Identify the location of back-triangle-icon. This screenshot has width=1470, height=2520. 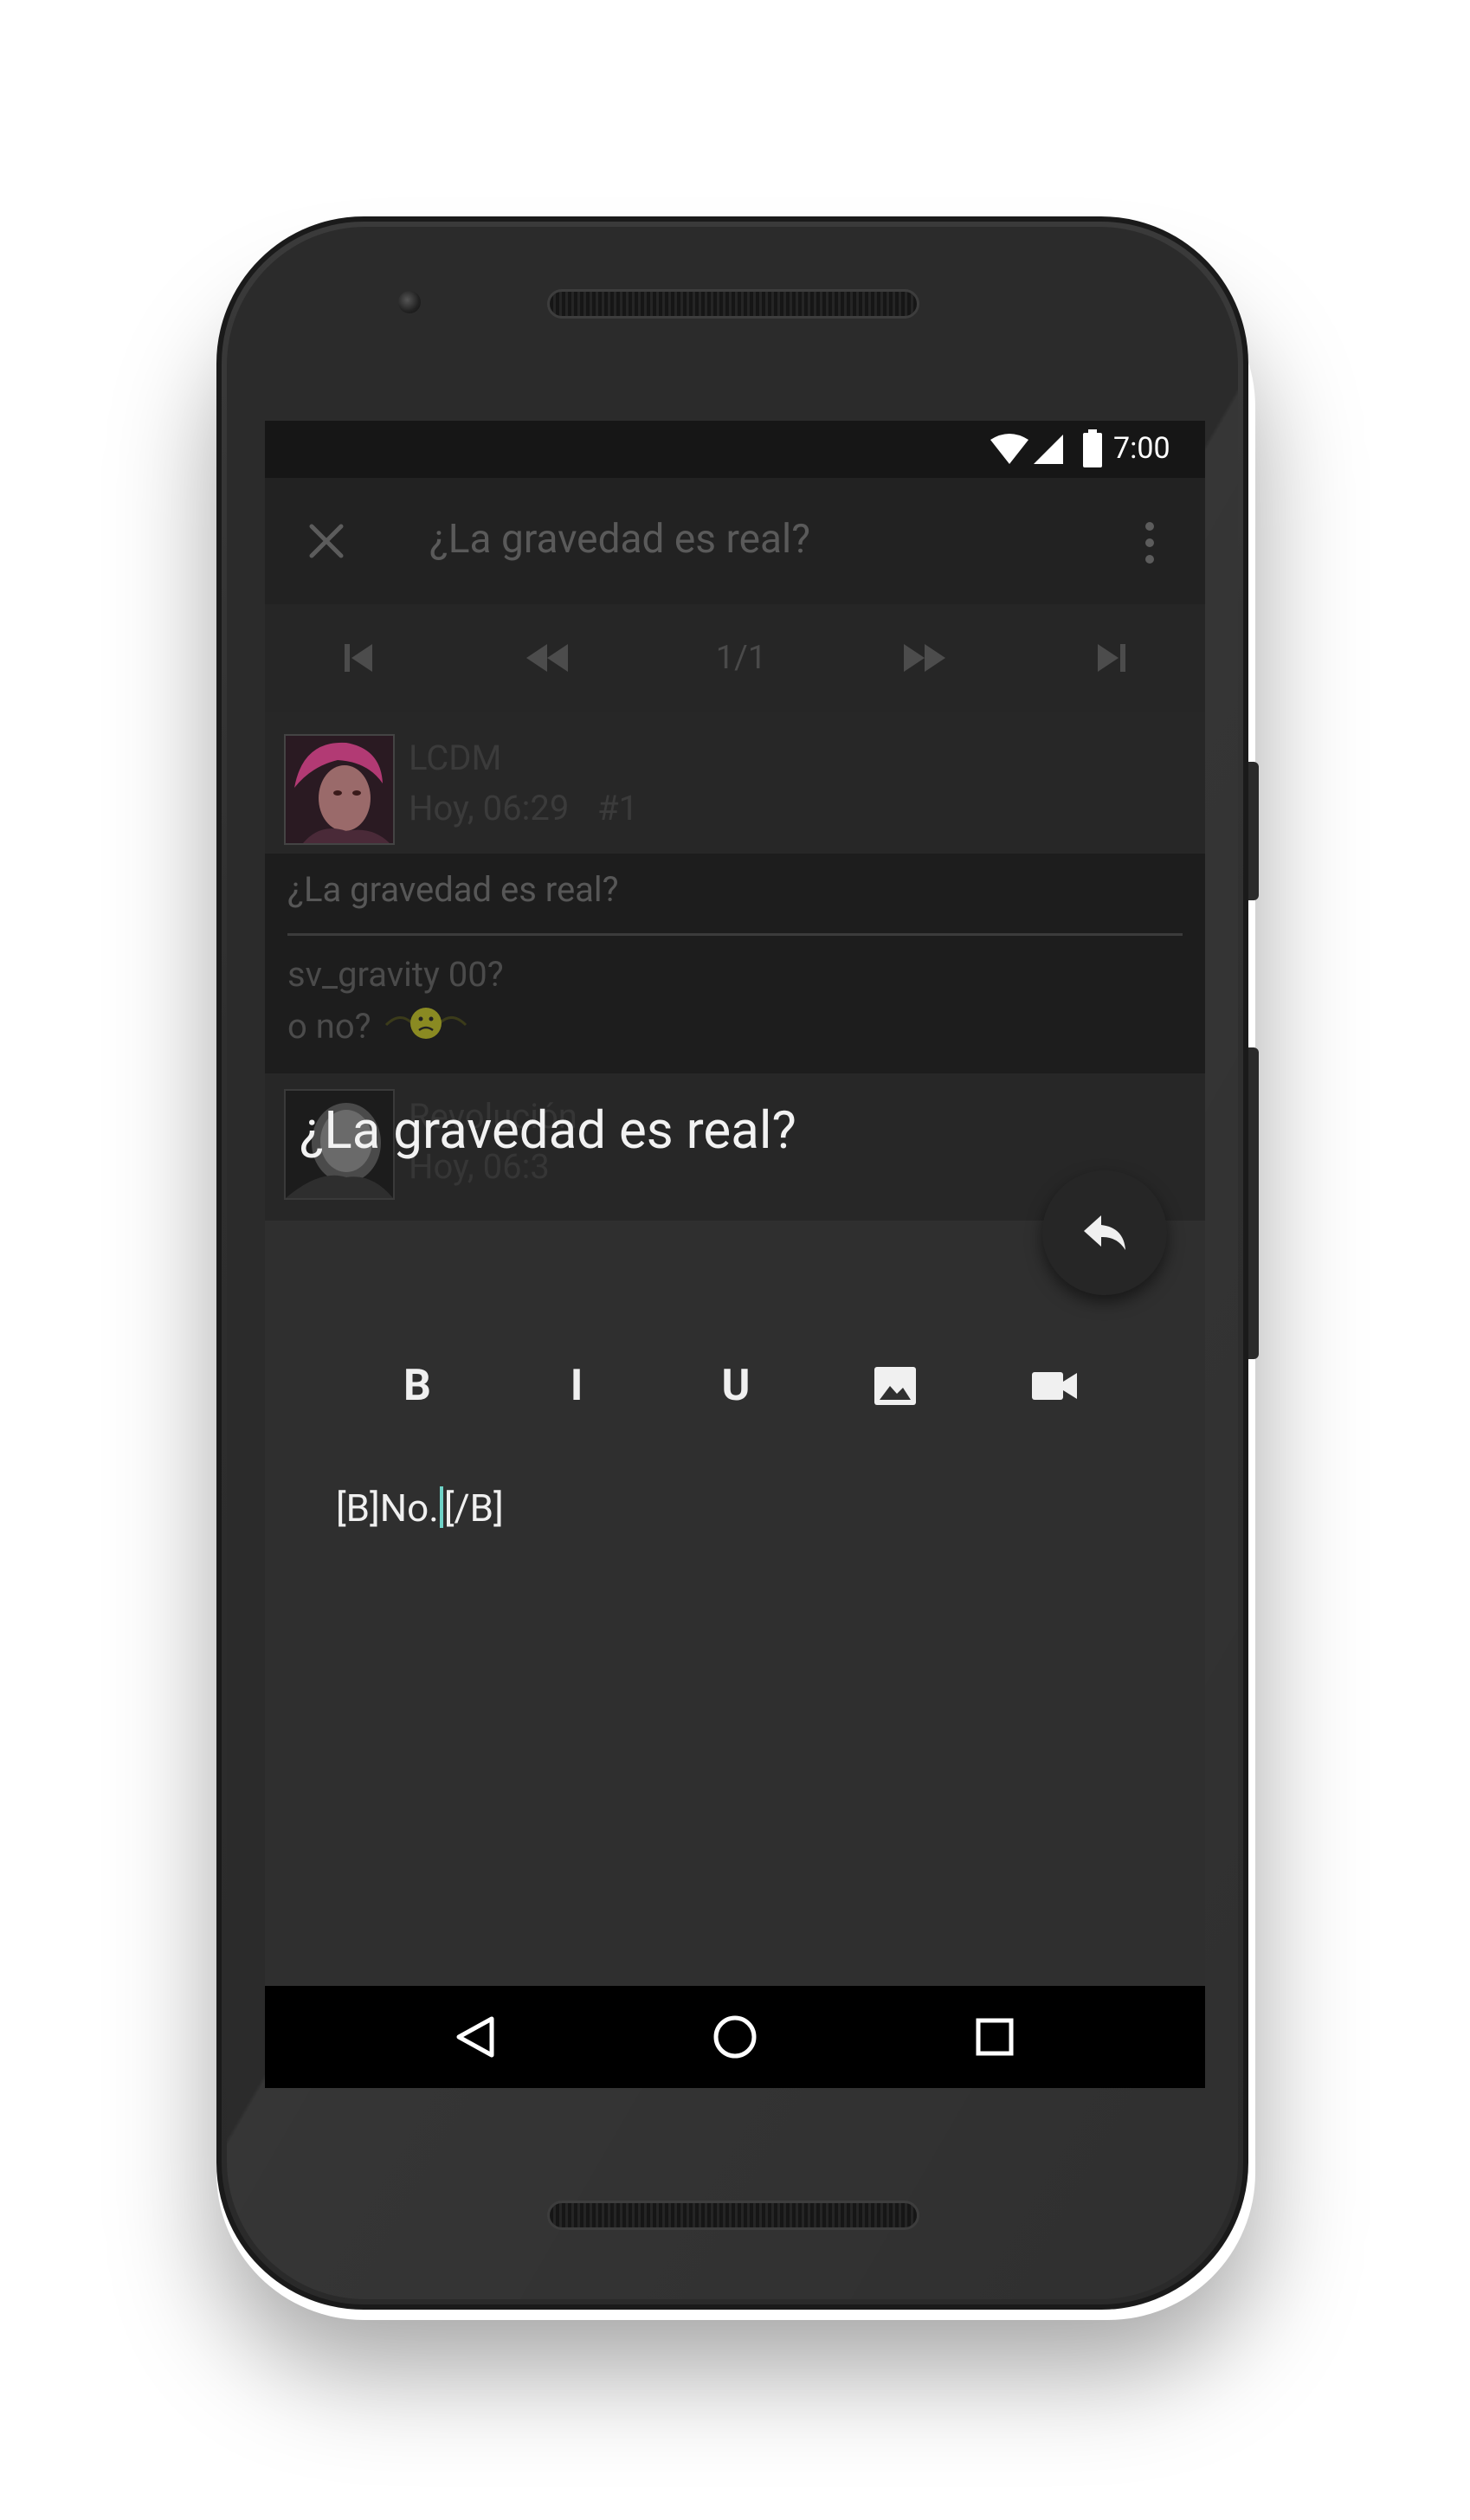
(475, 2037).